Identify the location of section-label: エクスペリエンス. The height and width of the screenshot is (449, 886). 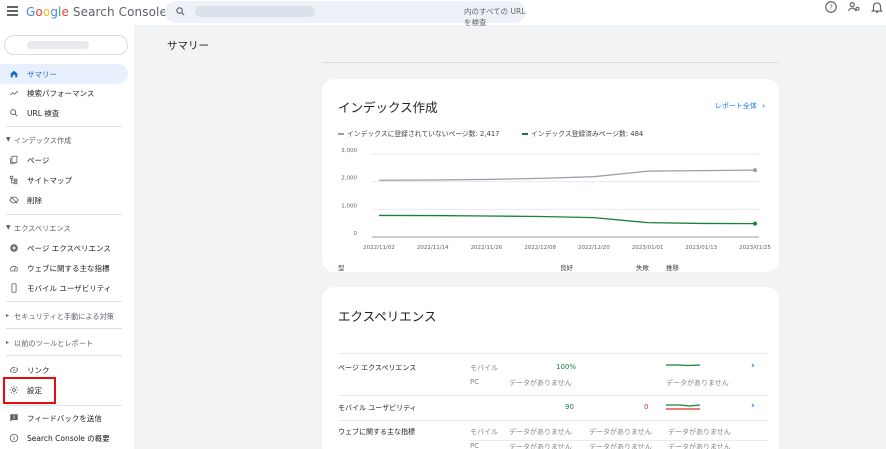
(42, 228).